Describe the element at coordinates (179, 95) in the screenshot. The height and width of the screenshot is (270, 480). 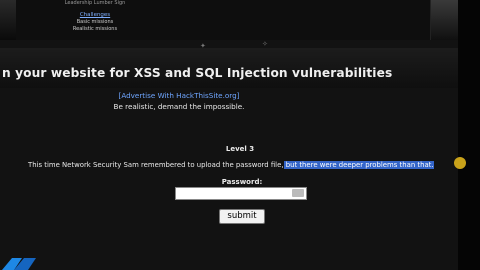
I see `advertise-link: [Advertise With HackThisSite.org]` at that location.